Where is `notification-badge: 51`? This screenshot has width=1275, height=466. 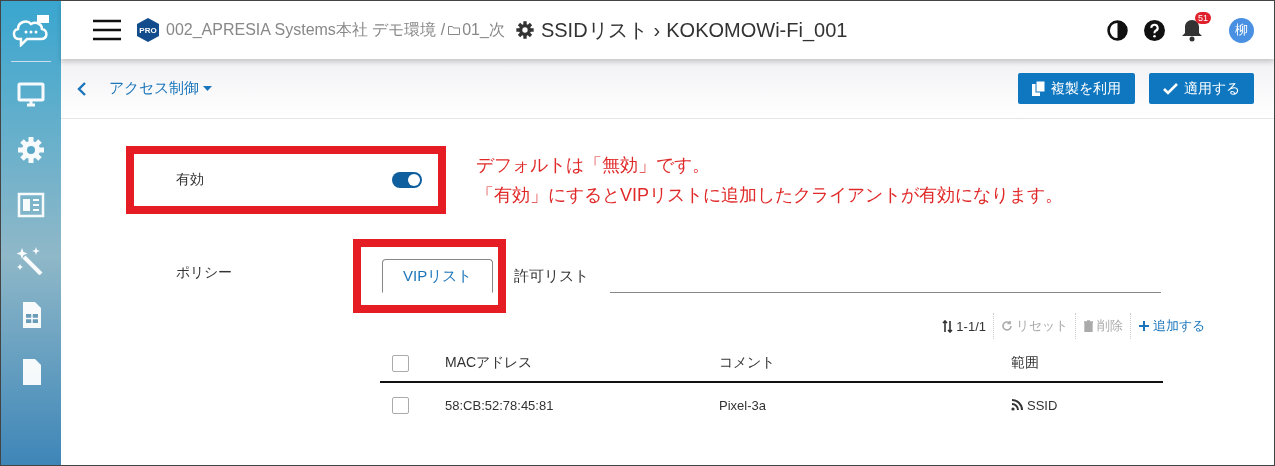
notification-badge: 51 is located at coordinates (1203, 18).